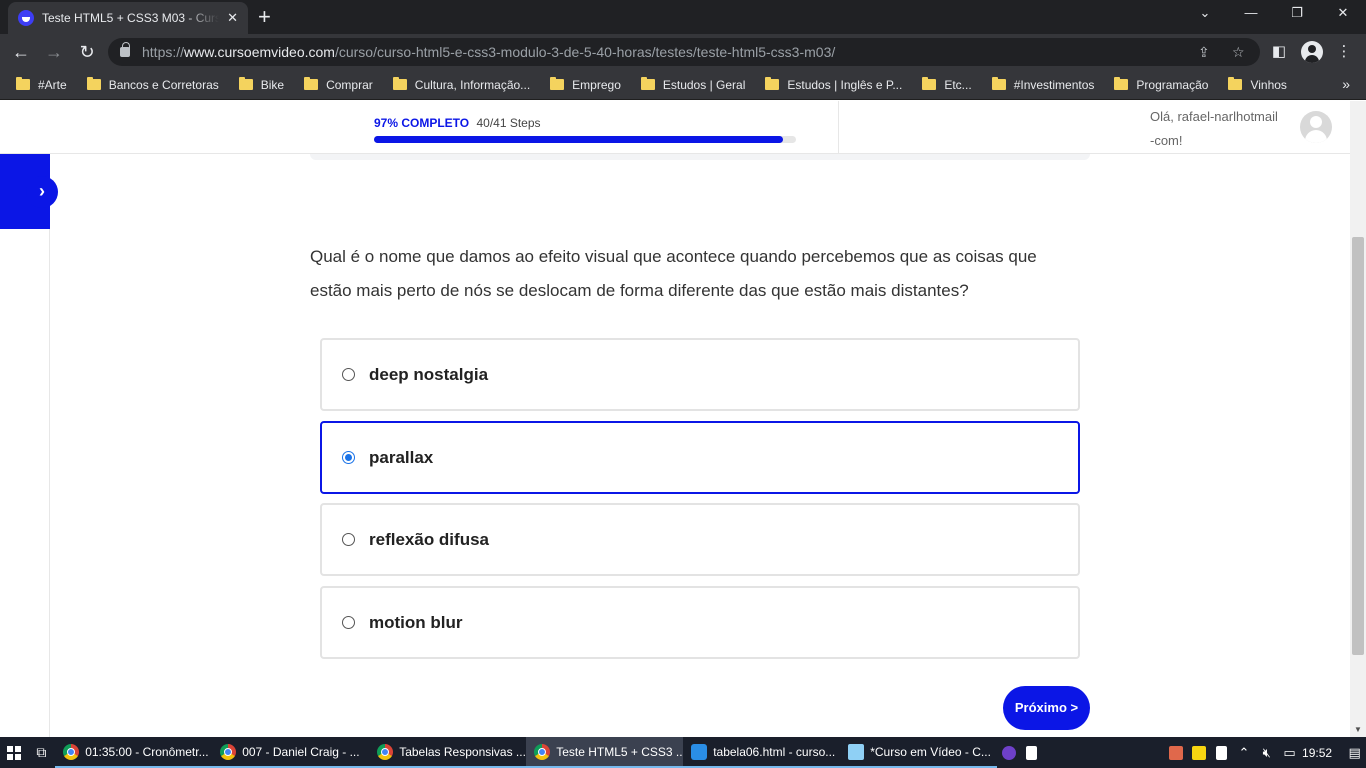 This screenshot has height=768, width=1366. I want to click on next-button: Próximo >, so click(1046, 708).